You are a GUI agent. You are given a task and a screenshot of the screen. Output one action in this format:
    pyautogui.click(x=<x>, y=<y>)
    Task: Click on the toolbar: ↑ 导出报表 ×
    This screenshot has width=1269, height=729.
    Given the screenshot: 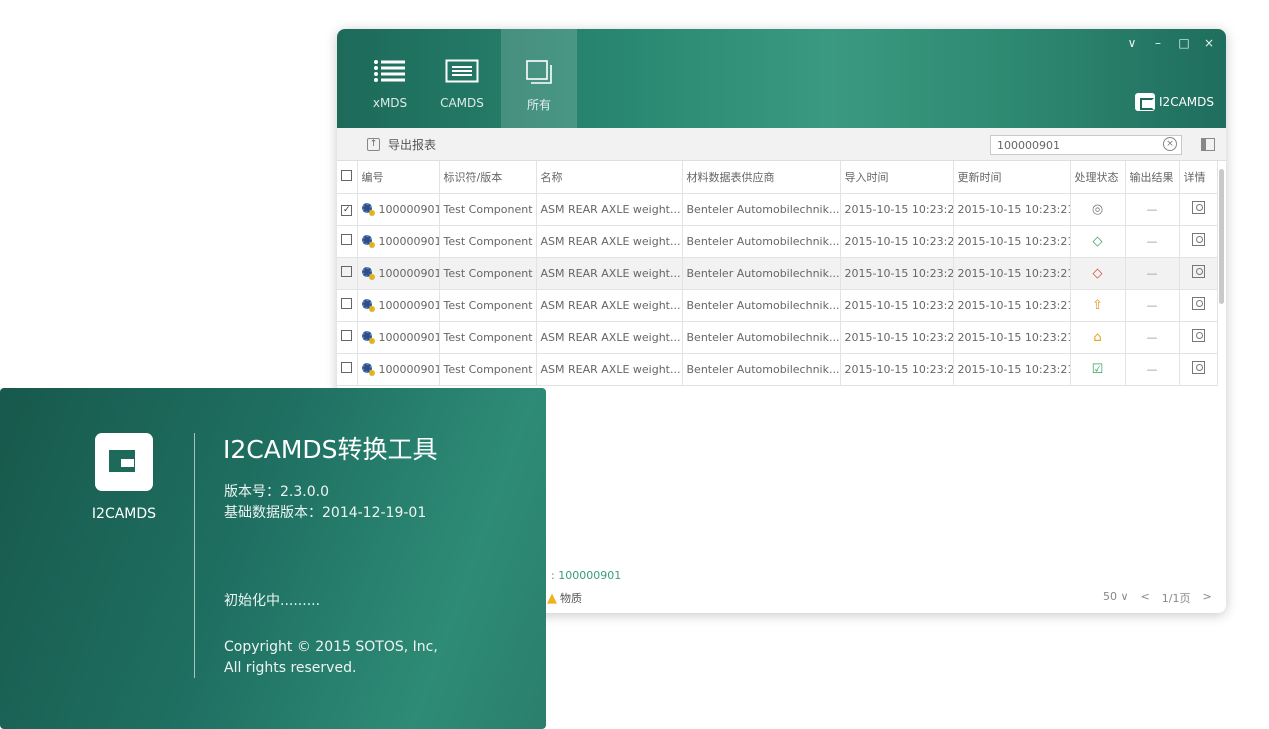 What is the action you would take?
    pyautogui.click(x=781, y=144)
    